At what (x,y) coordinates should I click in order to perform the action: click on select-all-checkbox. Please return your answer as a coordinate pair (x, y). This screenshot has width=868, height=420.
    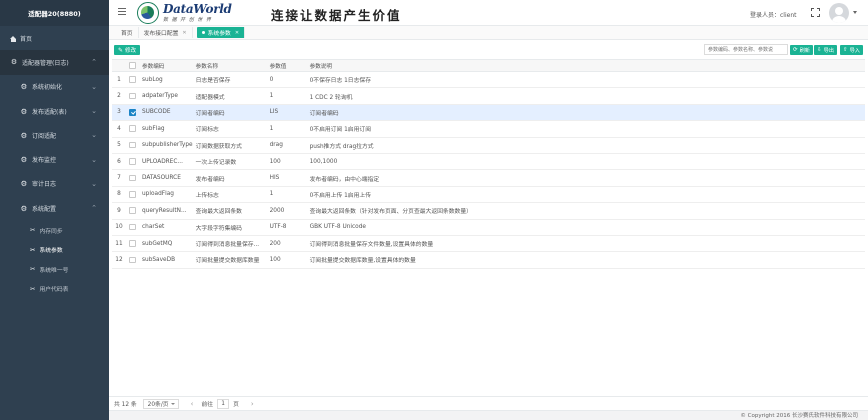
    Looking at the image, I should click on (132, 65).